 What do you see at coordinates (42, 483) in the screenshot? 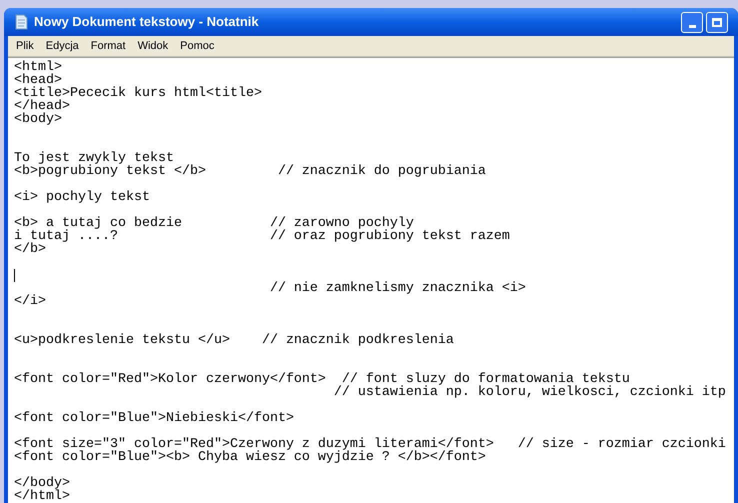
I see `code-line: </body>` at bounding box center [42, 483].